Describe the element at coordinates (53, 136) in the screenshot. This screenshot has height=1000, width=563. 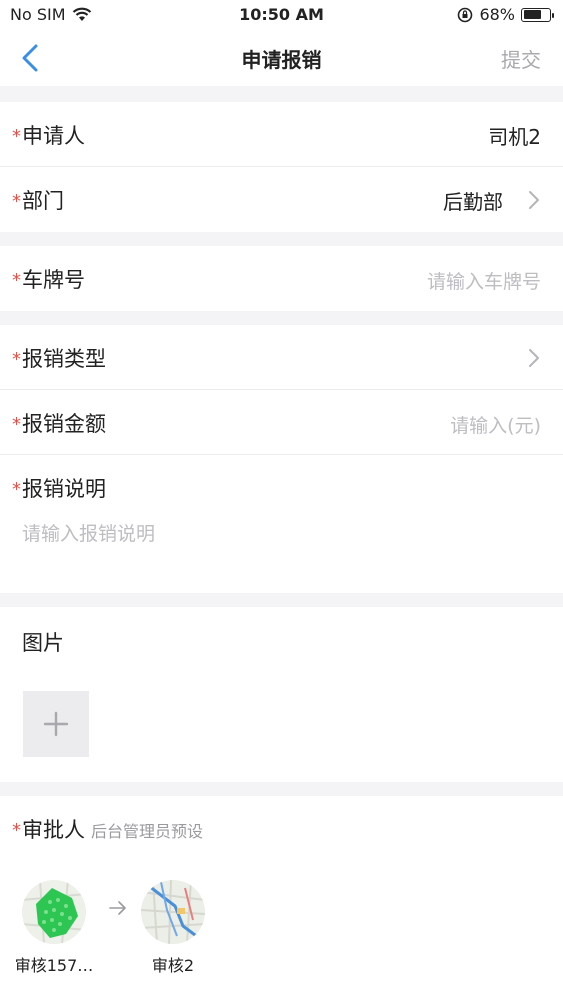
I see `applicant-label: 申请人` at that location.